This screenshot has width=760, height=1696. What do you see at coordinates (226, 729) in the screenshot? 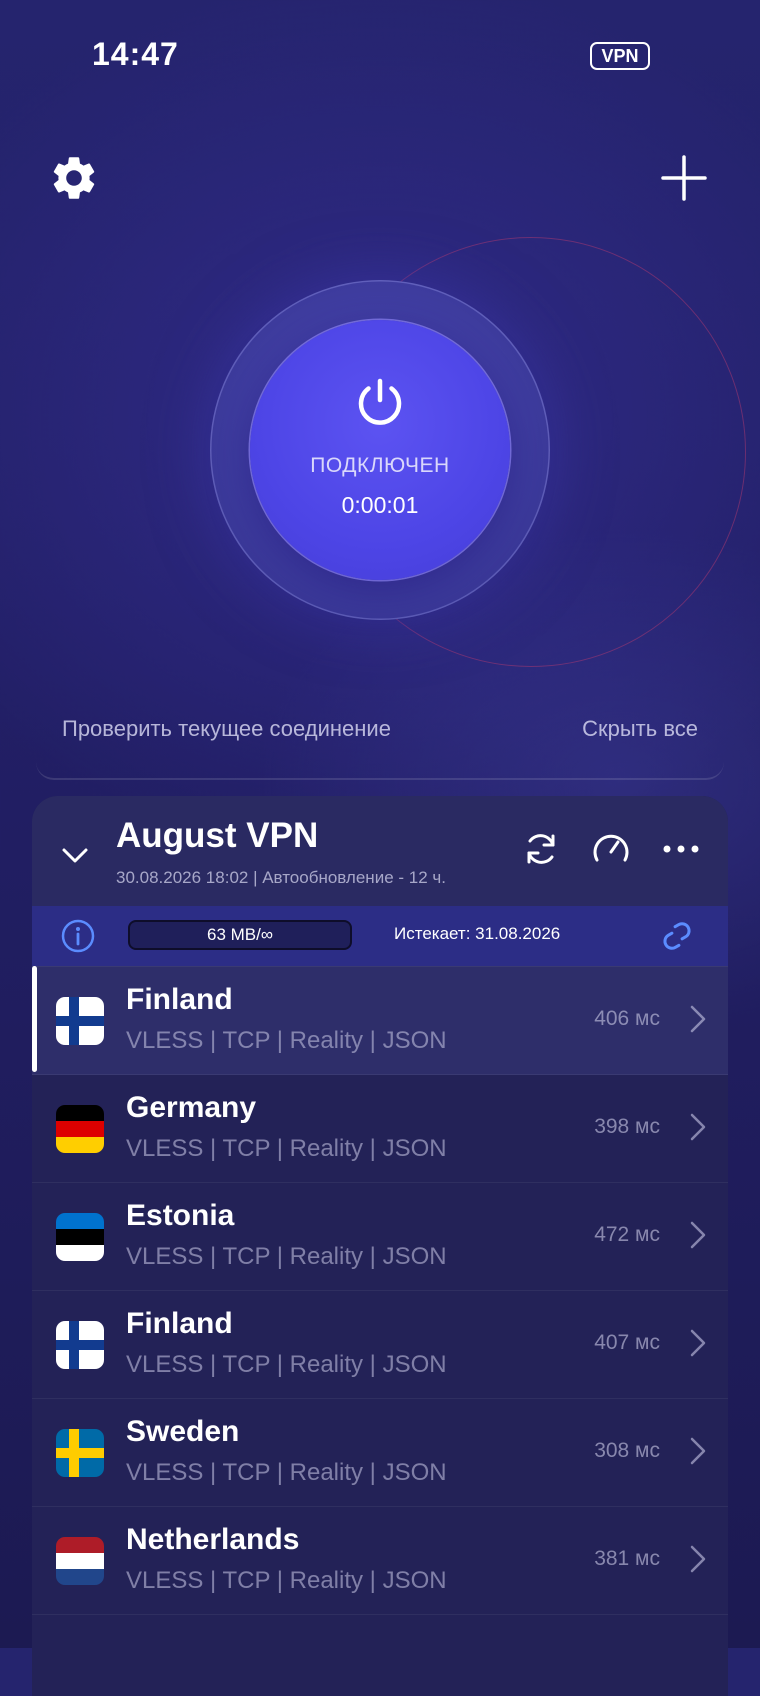
I see `check-connection-link: Проверить текущее соединение` at bounding box center [226, 729].